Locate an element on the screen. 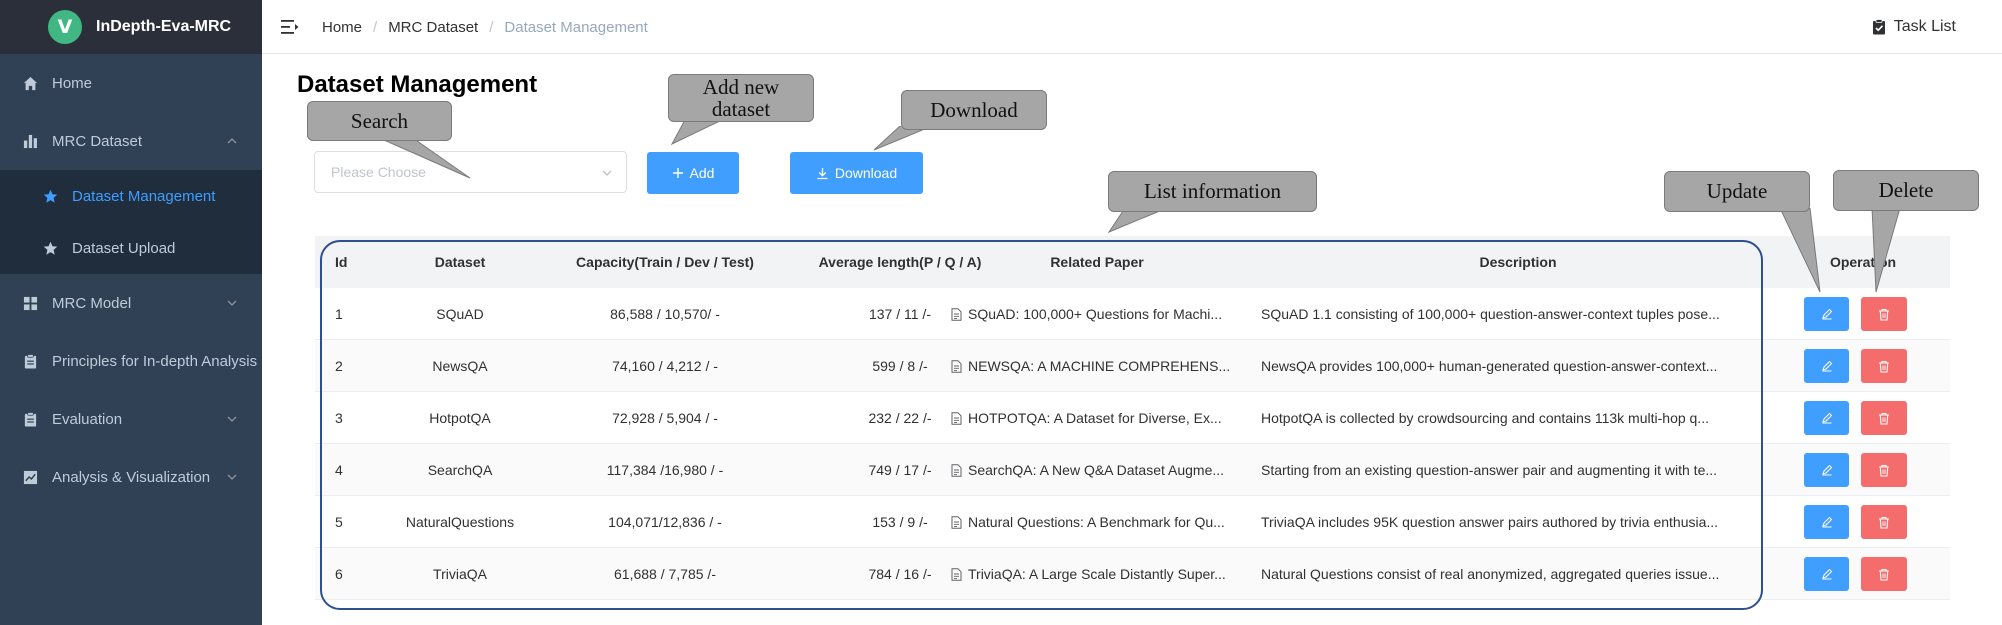  sidebar-item-label: MRC Dataset is located at coordinates (97, 141).